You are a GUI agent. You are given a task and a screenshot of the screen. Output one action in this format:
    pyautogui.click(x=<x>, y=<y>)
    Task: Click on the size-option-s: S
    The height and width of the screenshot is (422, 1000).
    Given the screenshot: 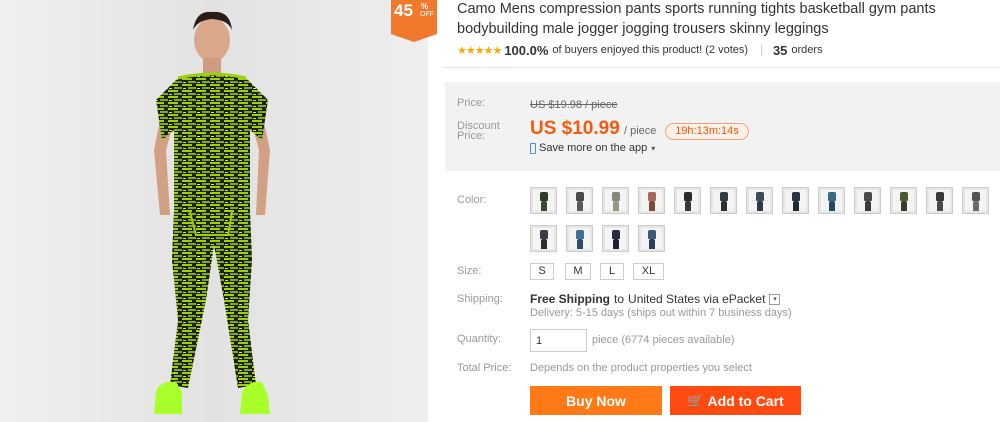 What is the action you would take?
    pyautogui.click(x=542, y=271)
    